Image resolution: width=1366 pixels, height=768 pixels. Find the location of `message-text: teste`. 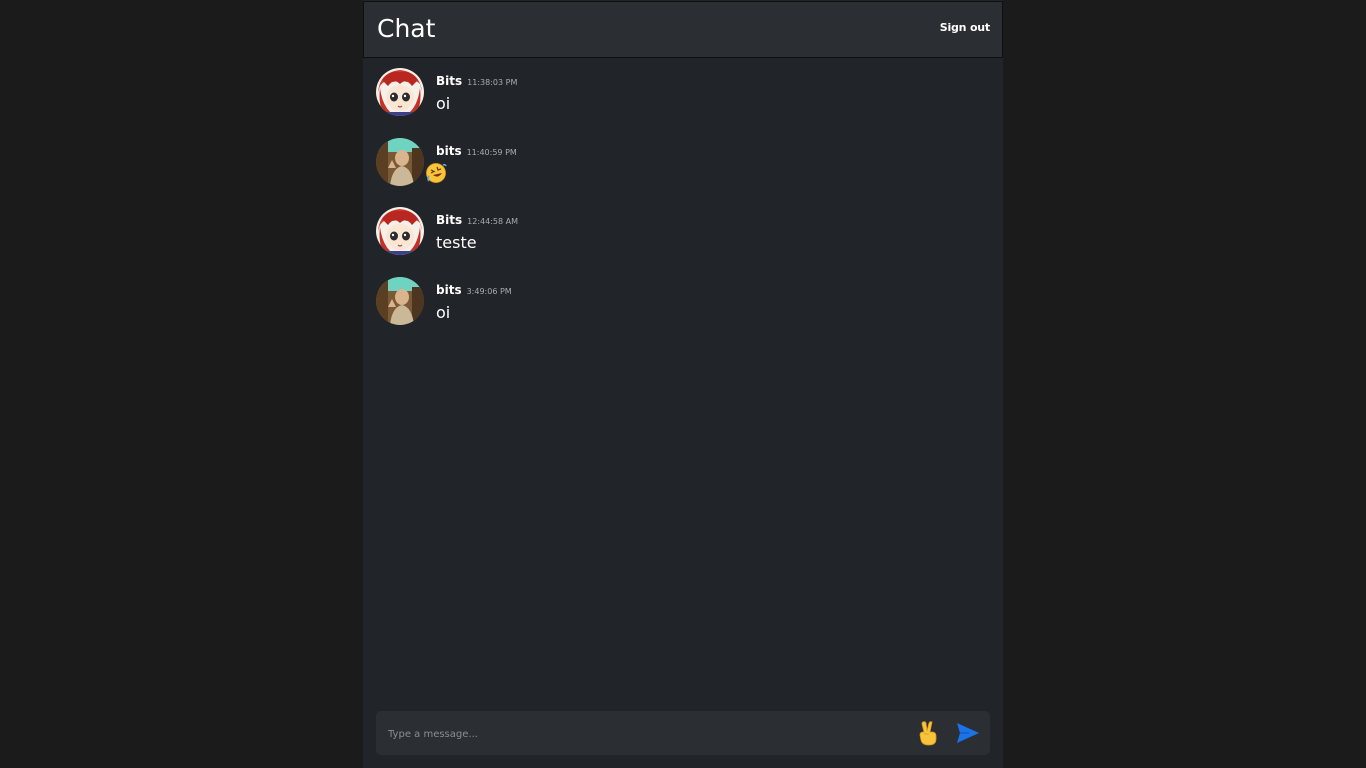

message-text: teste is located at coordinates (456, 242).